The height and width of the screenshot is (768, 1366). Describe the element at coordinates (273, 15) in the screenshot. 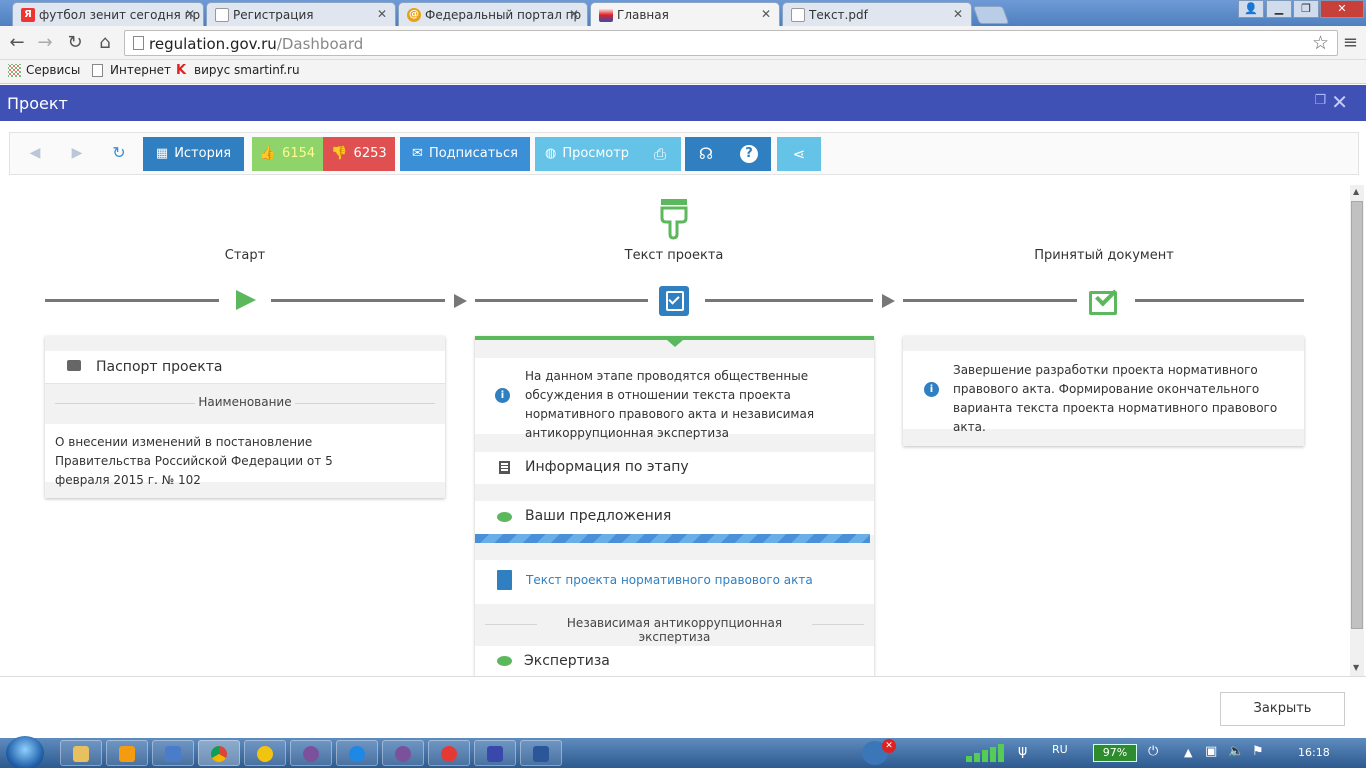

I see `tab-title: Регистрация` at that location.